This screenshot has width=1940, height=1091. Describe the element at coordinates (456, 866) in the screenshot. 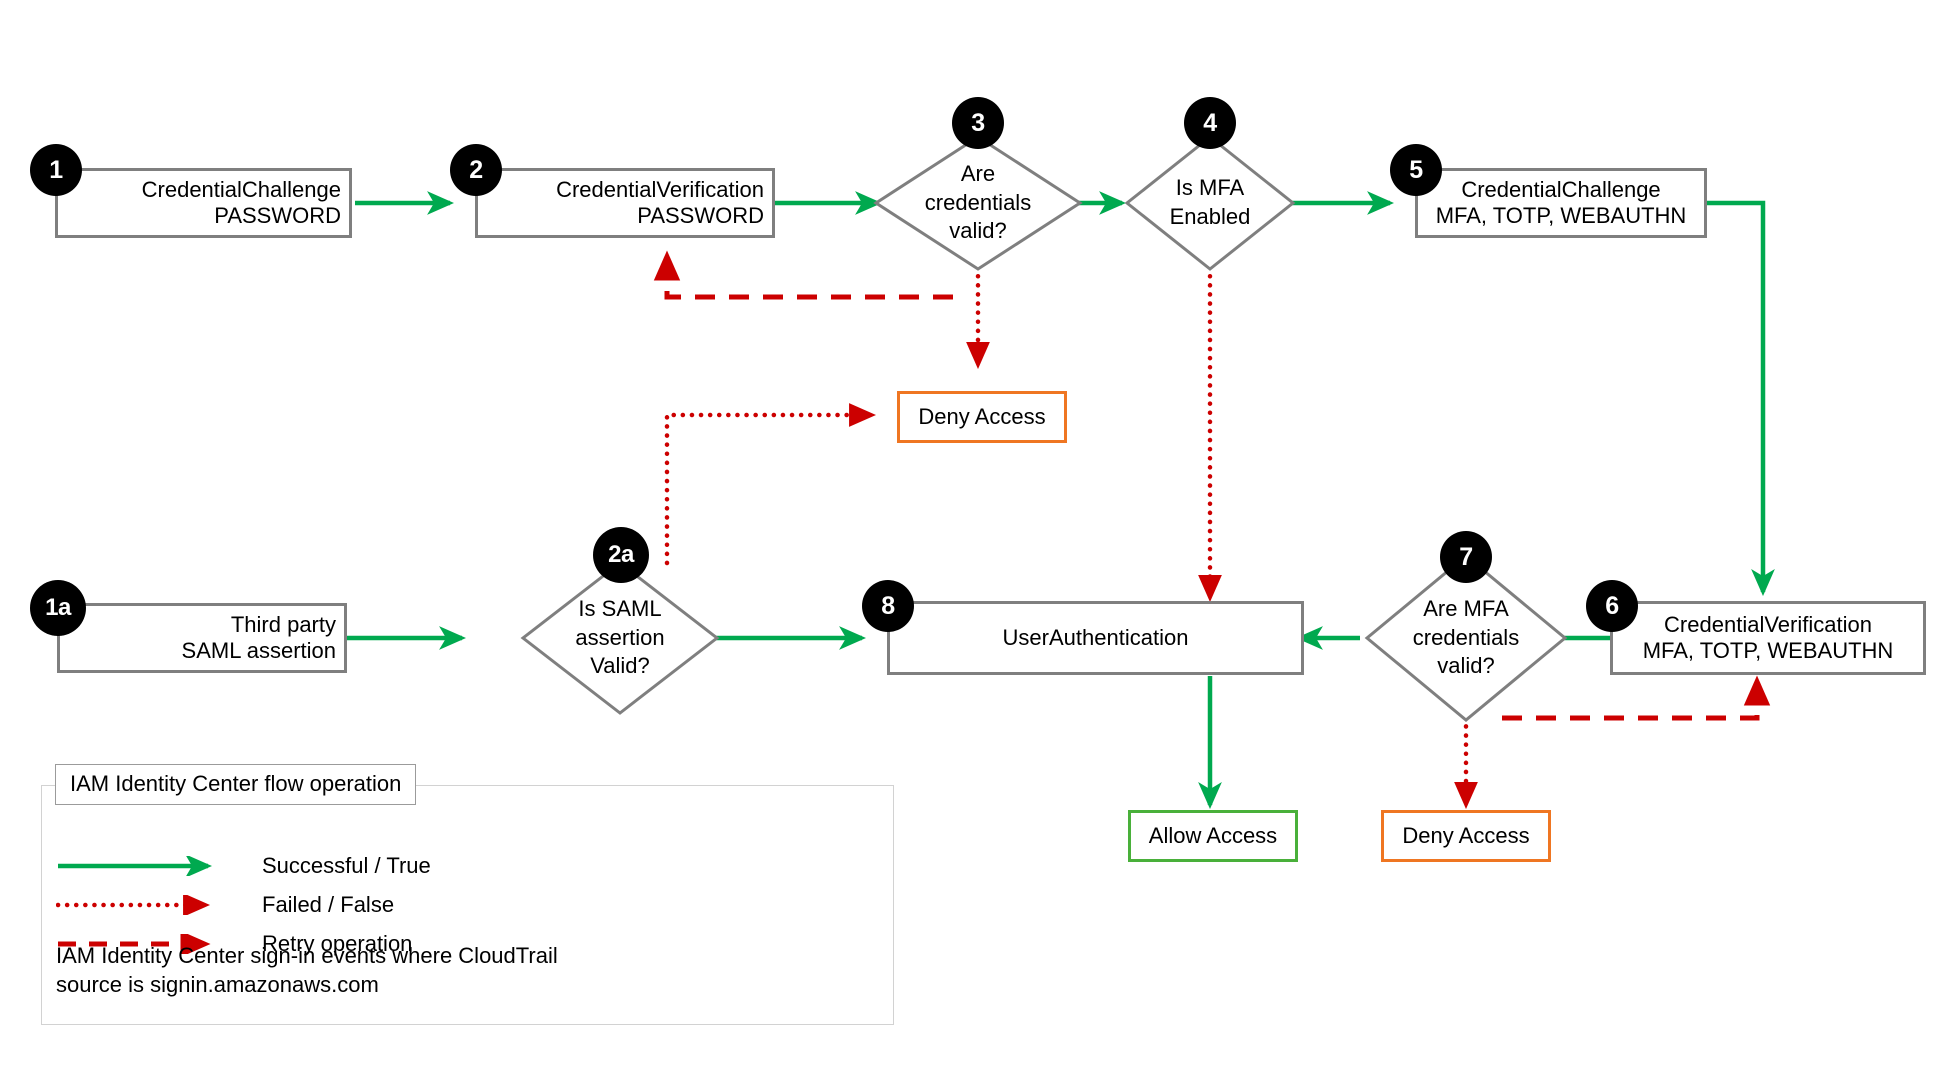

I see `legend-row-successful: Successful / True` at that location.